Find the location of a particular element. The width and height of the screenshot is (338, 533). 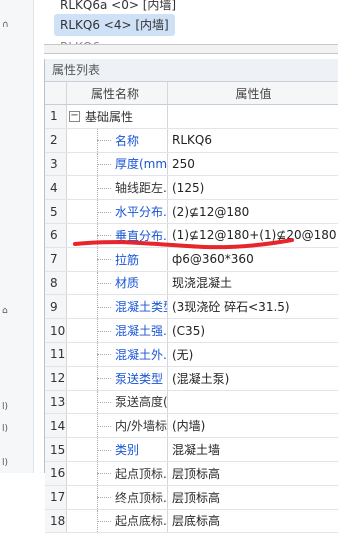

red-annotation-underline is located at coordinates (183, 244).